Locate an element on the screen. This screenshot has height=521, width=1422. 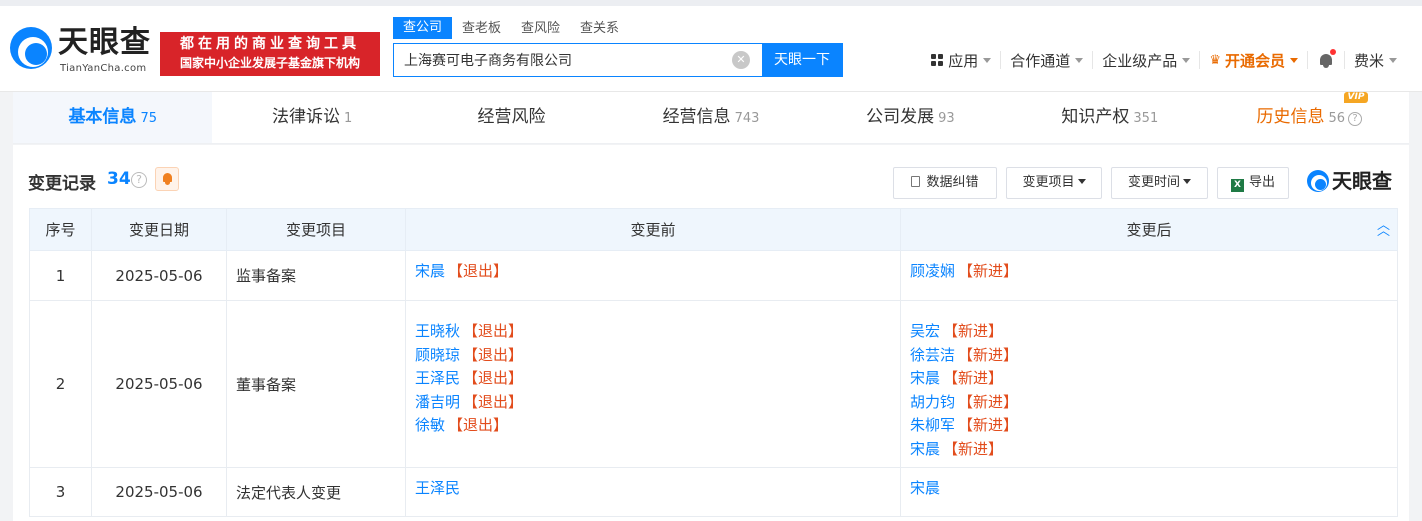
tab-legal: 法律诉讼 1 is located at coordinates (311, 117).